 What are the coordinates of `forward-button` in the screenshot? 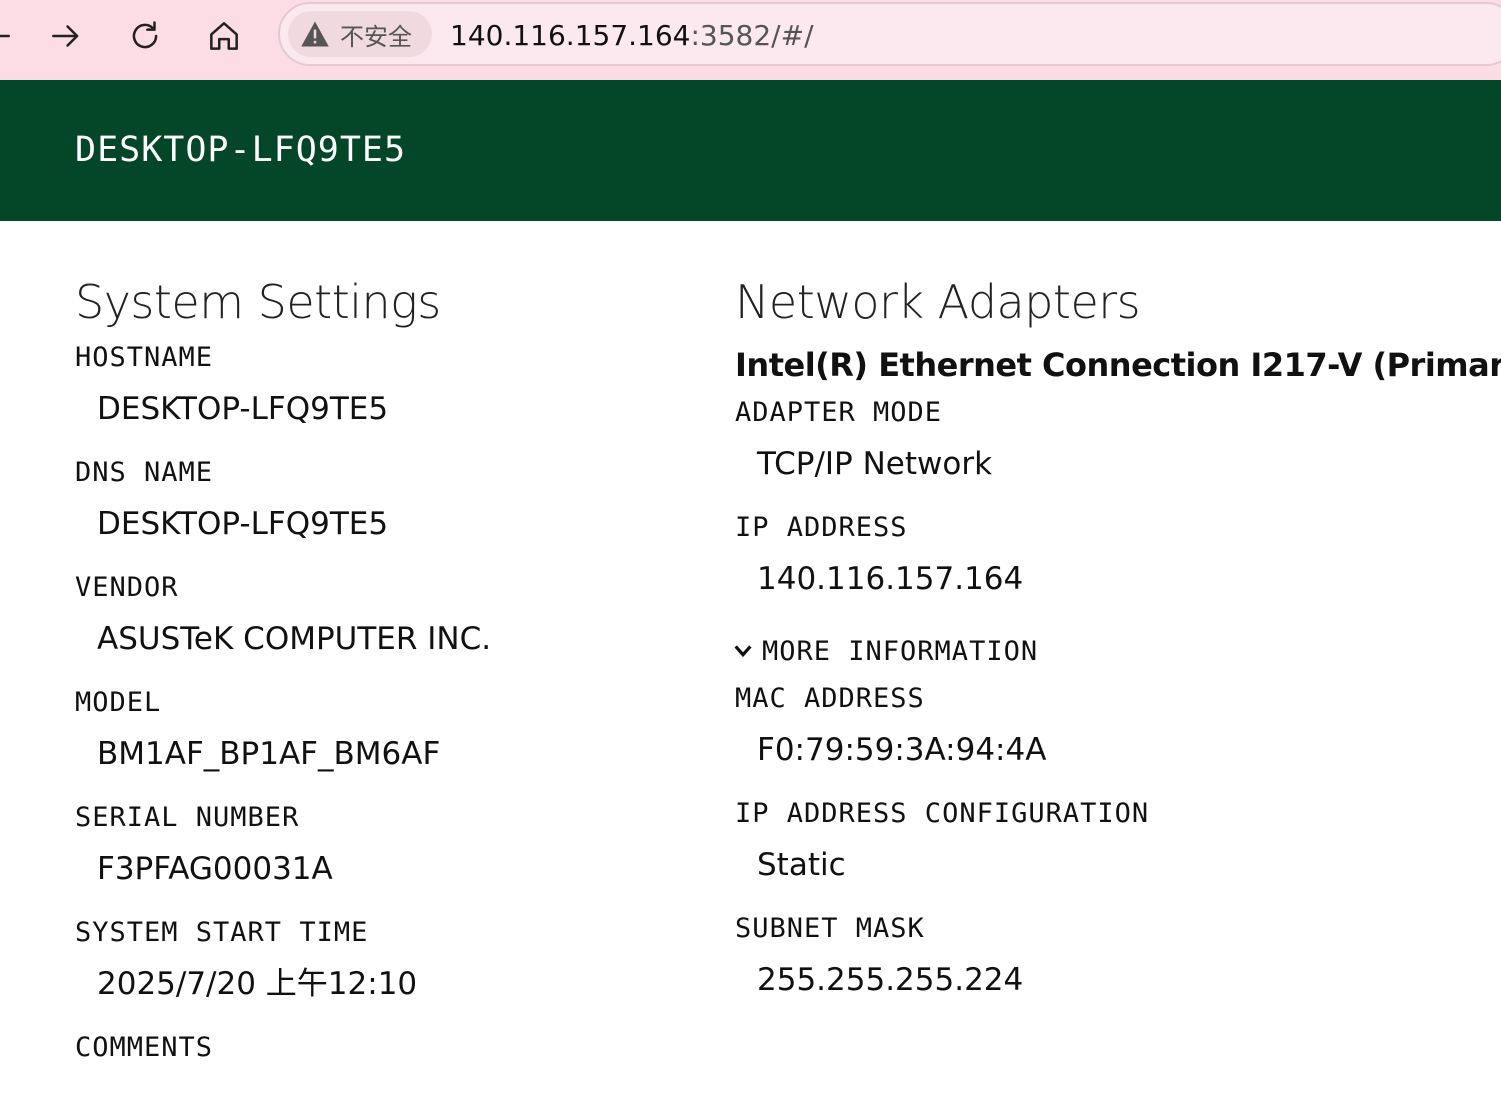 It's located at (66, 36).